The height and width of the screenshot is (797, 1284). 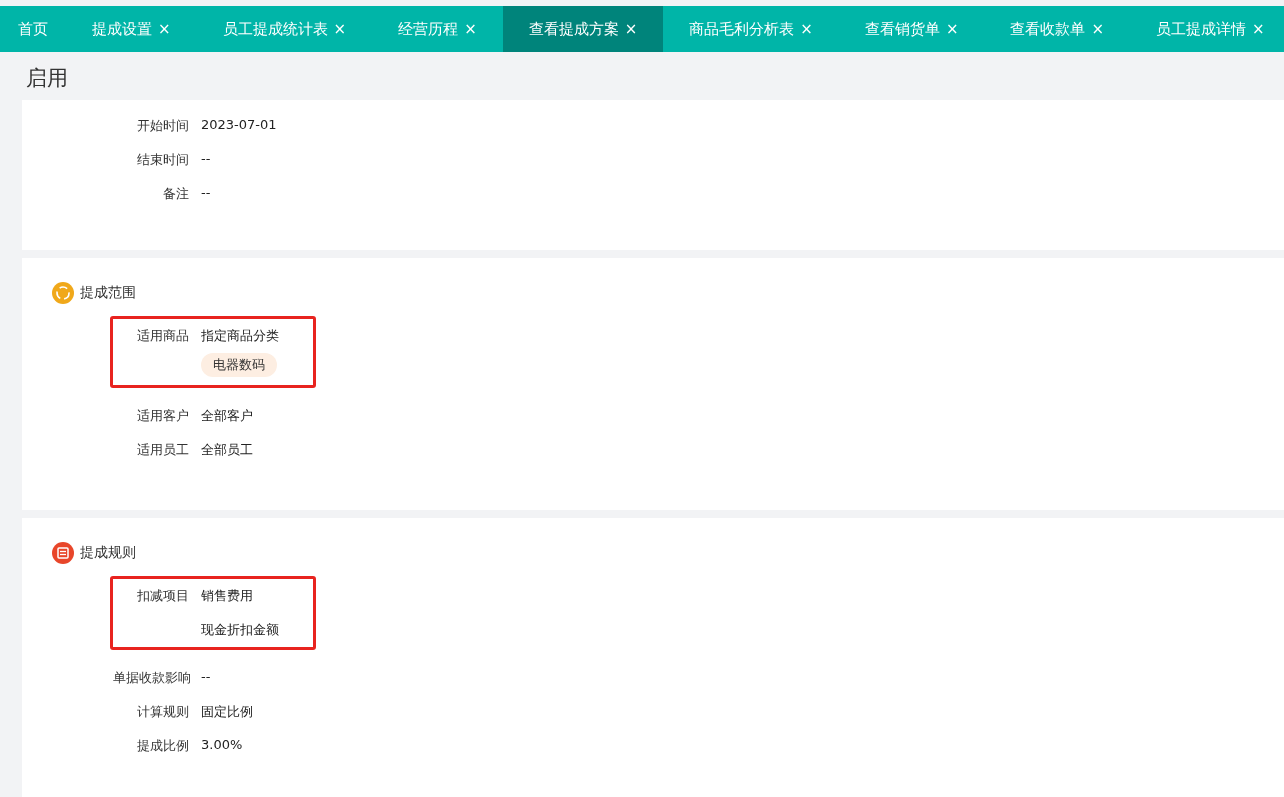 What do you see at coordinates (33, 29) in the screenshot?
I see `tab: 首页` at bounding box center [33, 29].